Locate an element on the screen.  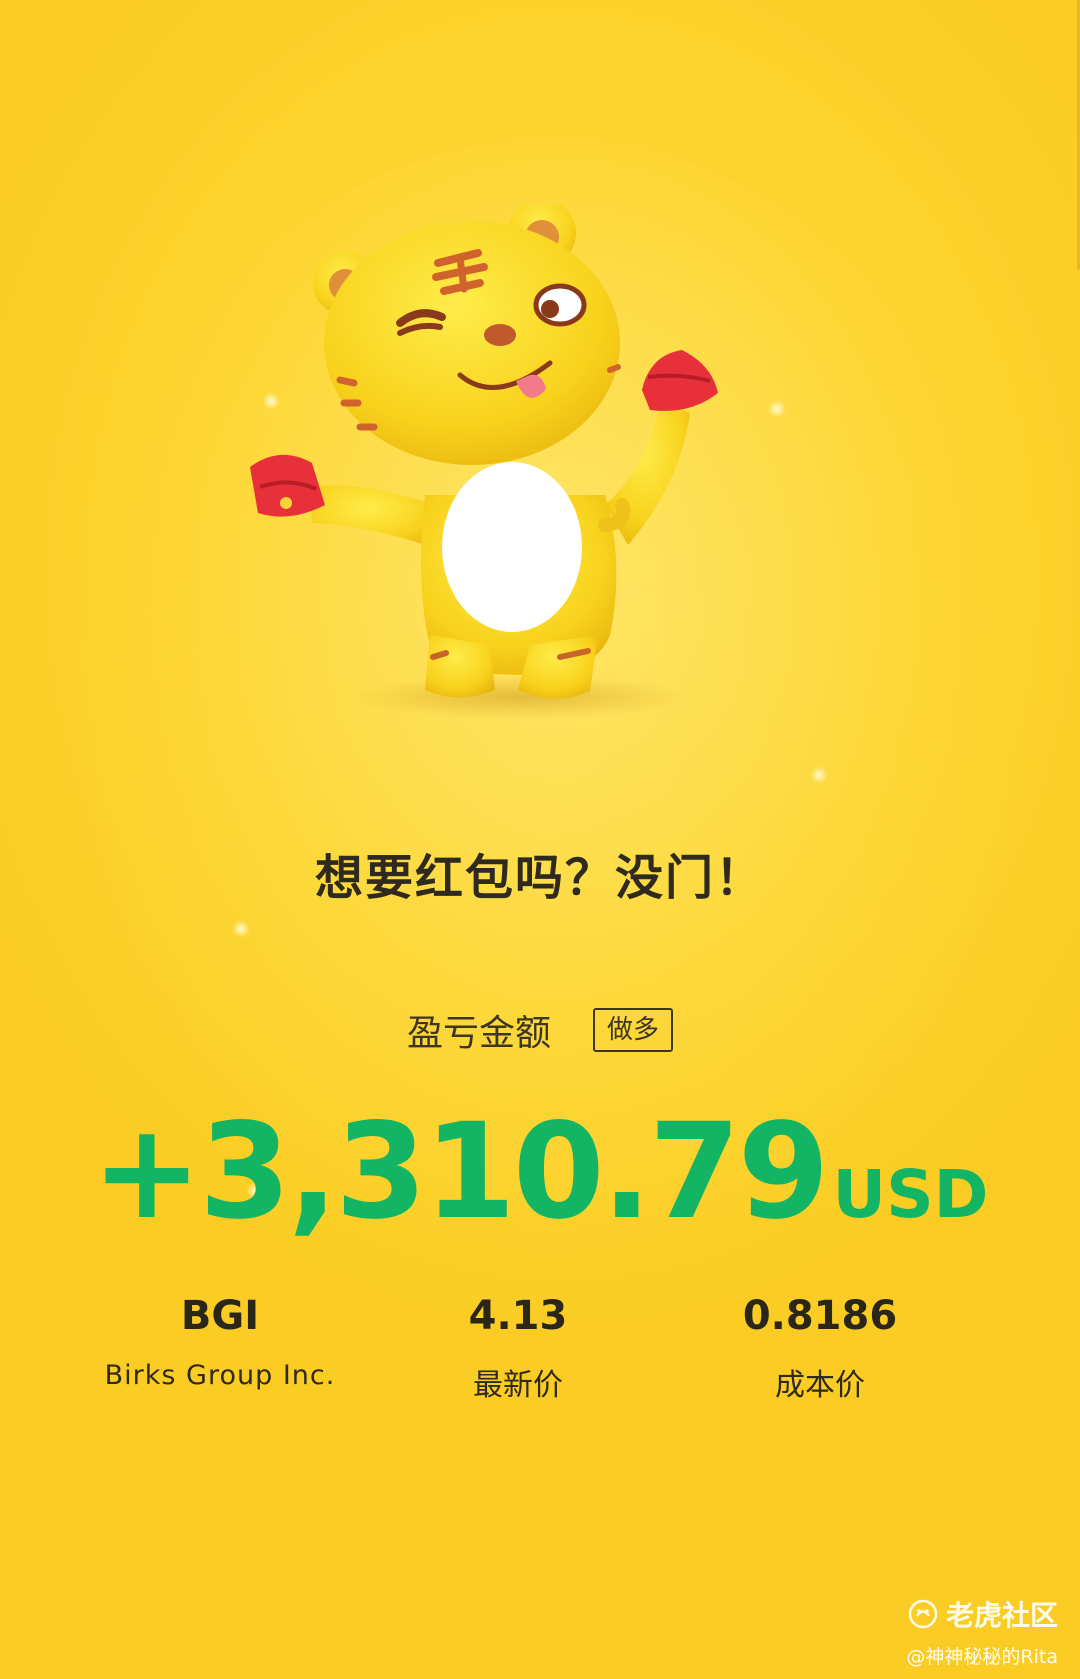
stock-name: Birks Group Inc. is located at coordinates (220, 1375).